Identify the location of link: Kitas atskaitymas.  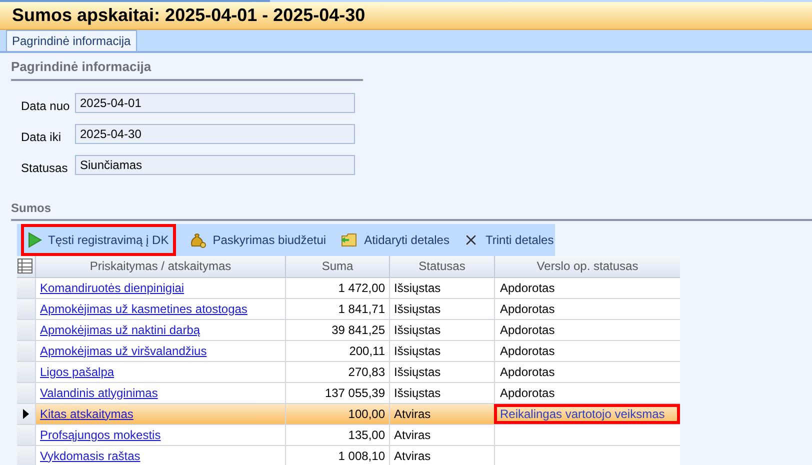
(87, 413).